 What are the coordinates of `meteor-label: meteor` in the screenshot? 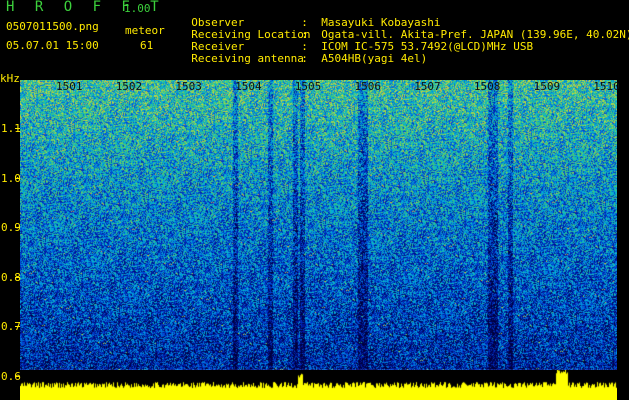 It's located at (145, 30).